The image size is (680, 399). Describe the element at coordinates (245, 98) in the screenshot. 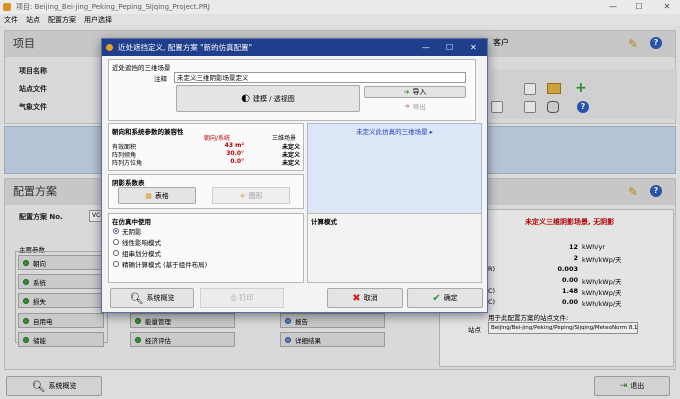

I see `moon-icon: ◐` at that location.